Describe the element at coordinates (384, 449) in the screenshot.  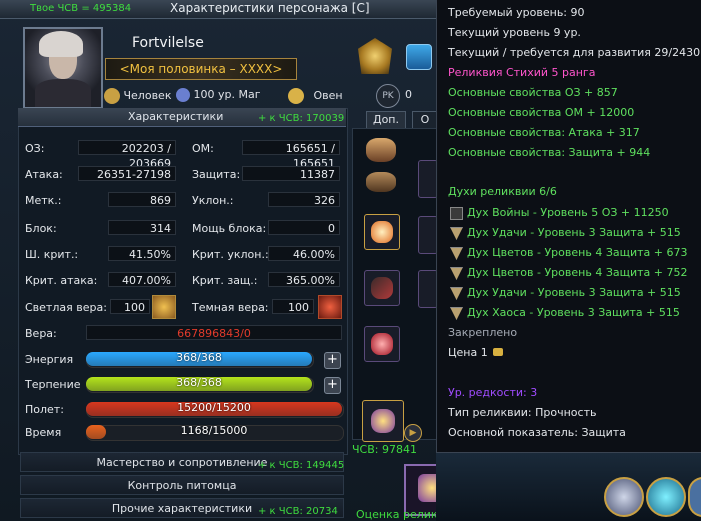
I see `equipment-csv: ЧСВ: 97841` at that location.